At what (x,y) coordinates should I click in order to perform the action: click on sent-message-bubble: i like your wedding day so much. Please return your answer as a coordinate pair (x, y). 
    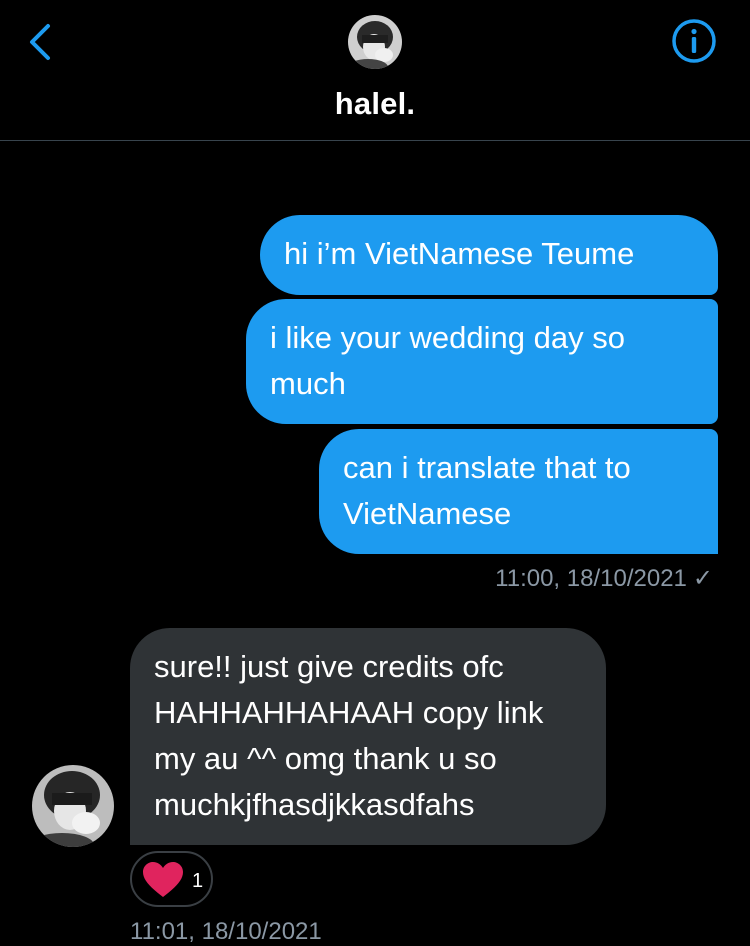
    Looking at the image, I should click on (482, 361).